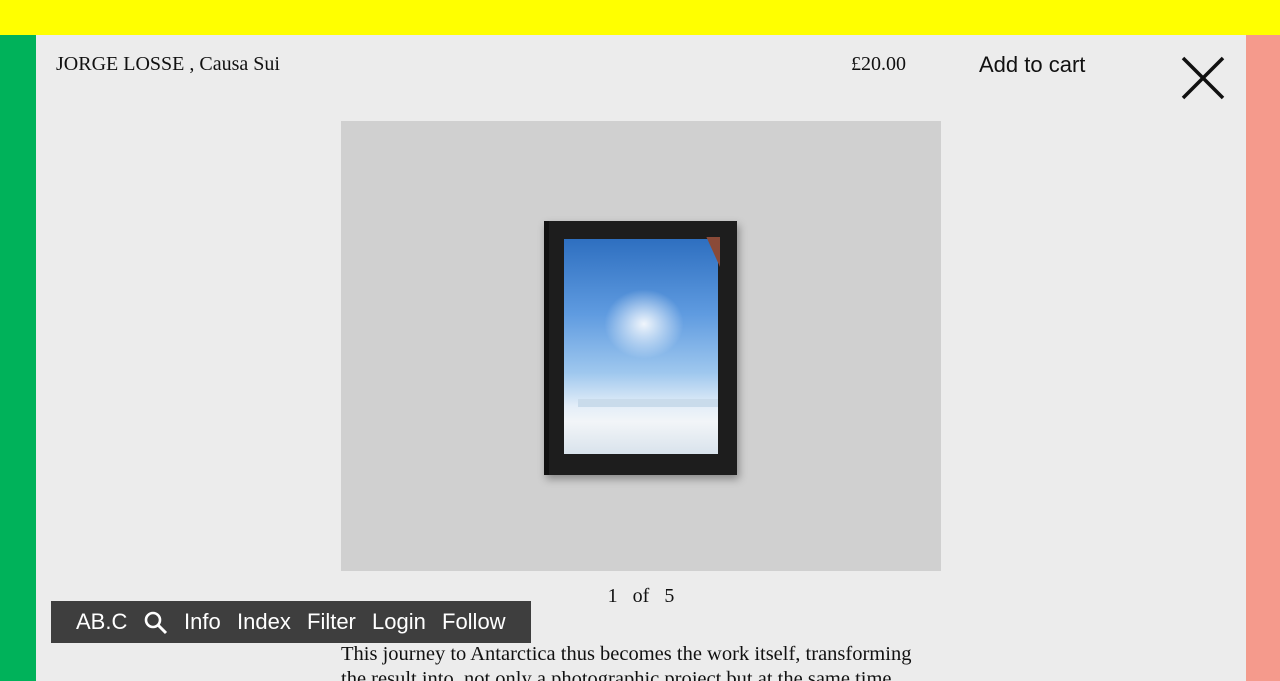 The width and height of the screenshot is (1280, 681). What do you see at coordinates (1032, 65) in the screenshot?
I see `add-to-cart-button: Add to cart` at bounding box center [1032, 65].